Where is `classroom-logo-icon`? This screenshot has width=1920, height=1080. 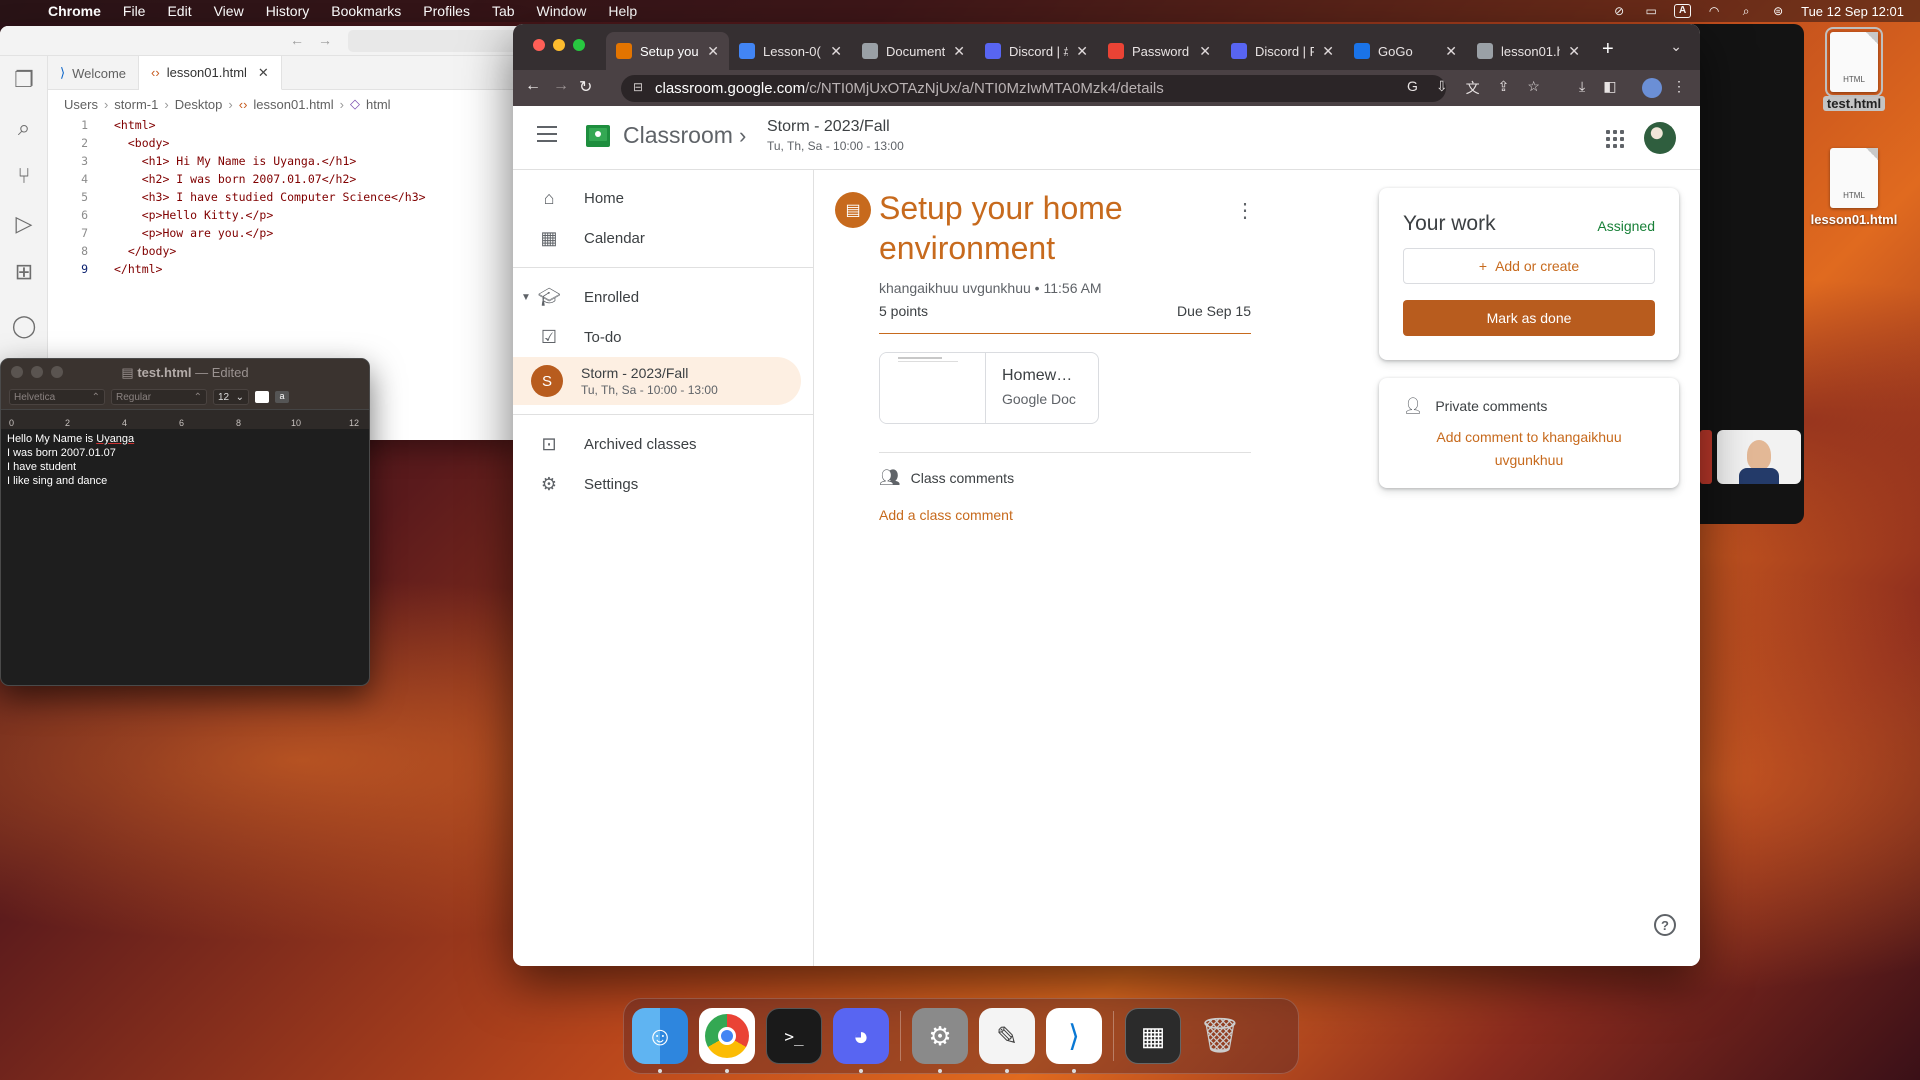
classroom-logo-icon is located at coordinates (598, 136).